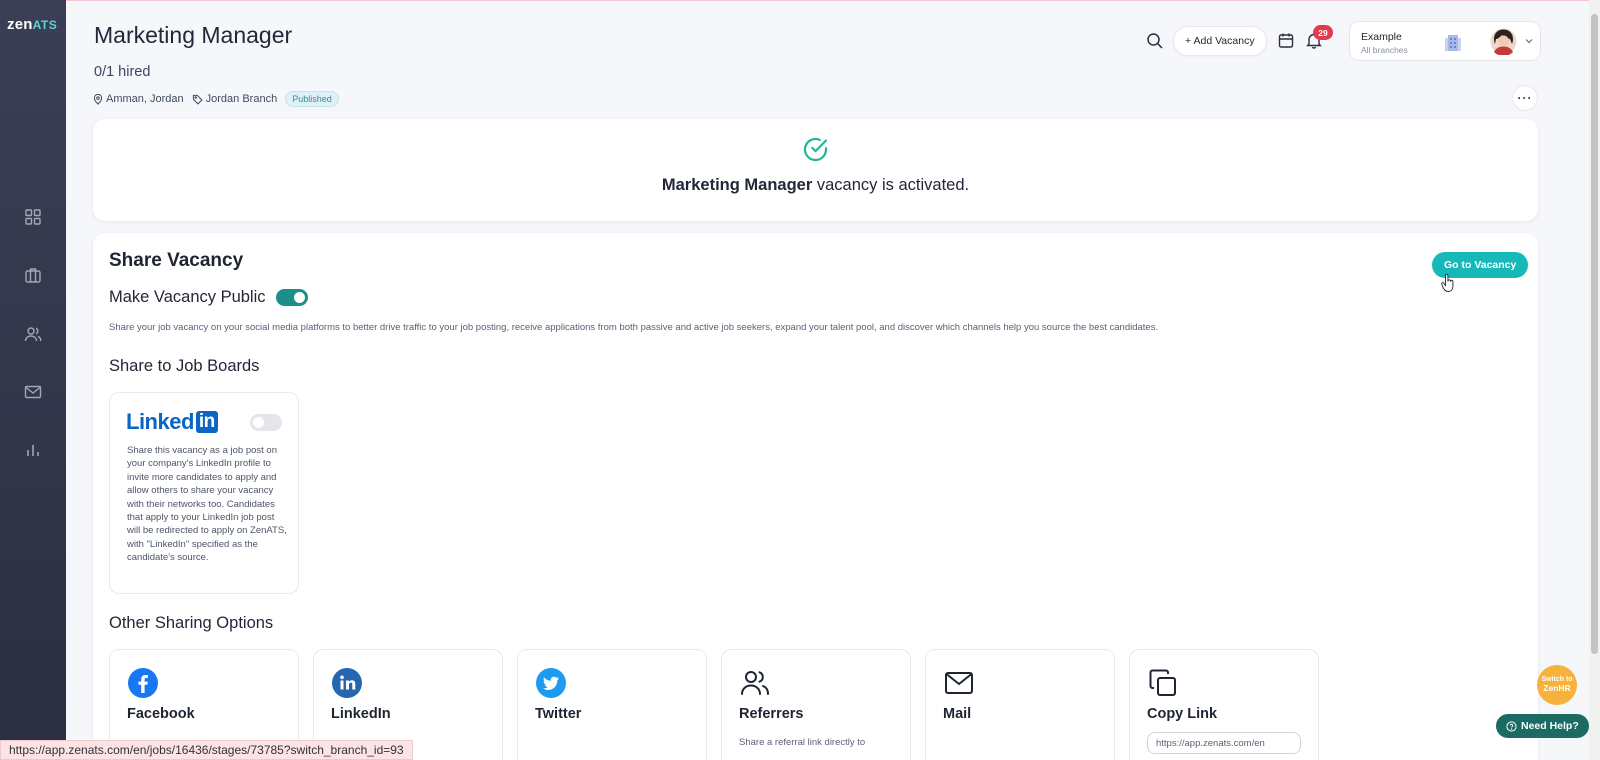  I want to click on app-logo: zenATS, so click(32, 24).